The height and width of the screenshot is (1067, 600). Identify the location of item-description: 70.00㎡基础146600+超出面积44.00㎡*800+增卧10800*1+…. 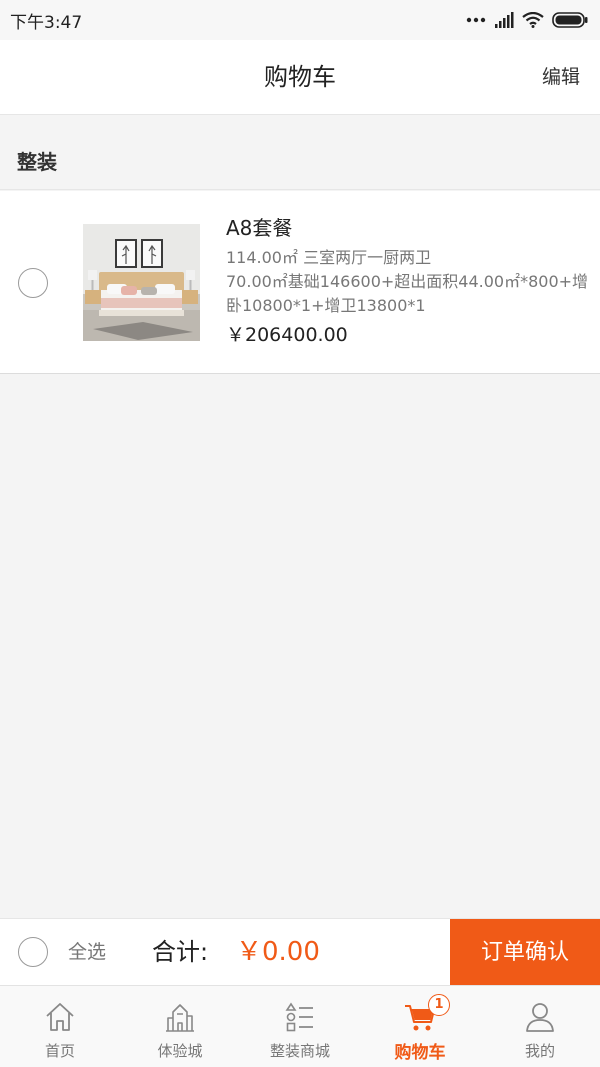
(407, 293).